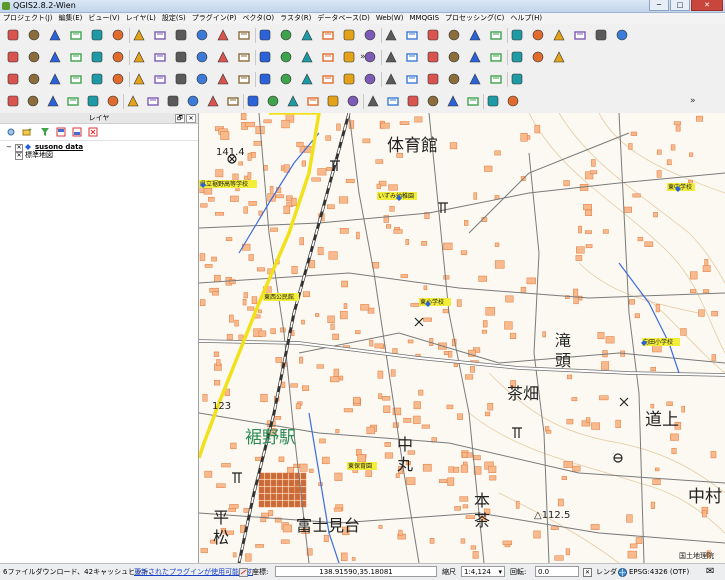 The width and height of the screenshot is (725, 580). Describe the element at coordinates (601, 35) in the screenshot. I see `text-annotation-icon` at that location.